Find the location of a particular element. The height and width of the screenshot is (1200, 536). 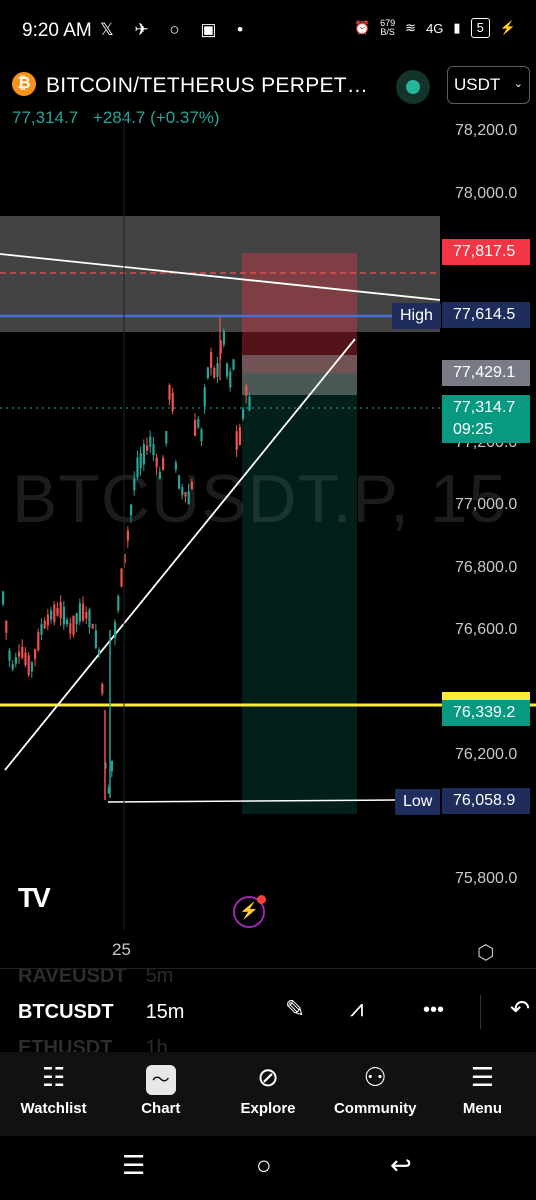

entry-zone is located at coordinates (299, 375).